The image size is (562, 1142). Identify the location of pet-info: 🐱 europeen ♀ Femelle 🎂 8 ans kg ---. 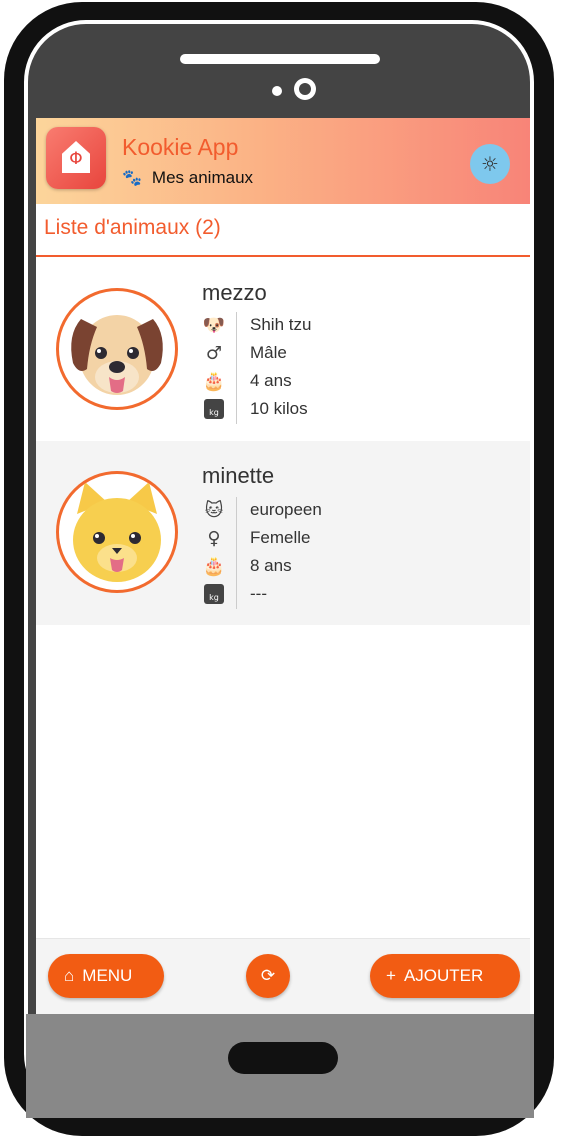
(282, 553).